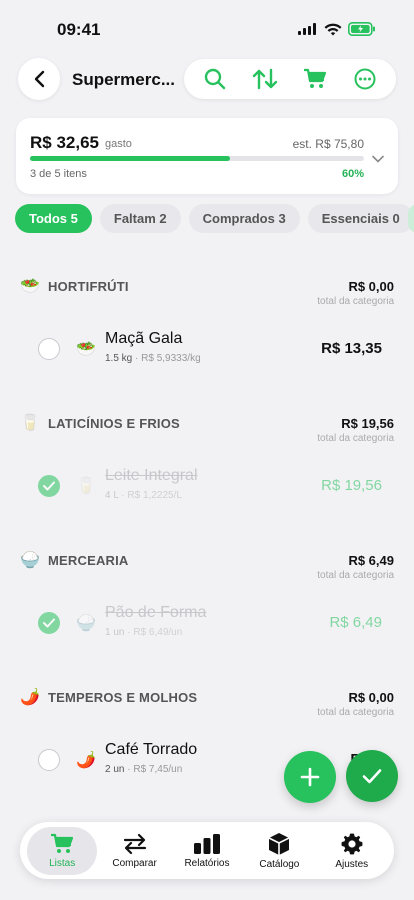 The image size is (414, 900). Describe the element at coordinates (114, 423) in the screenshot. I see `category-name: LATICÍNIOS E FRIOS` at that location.